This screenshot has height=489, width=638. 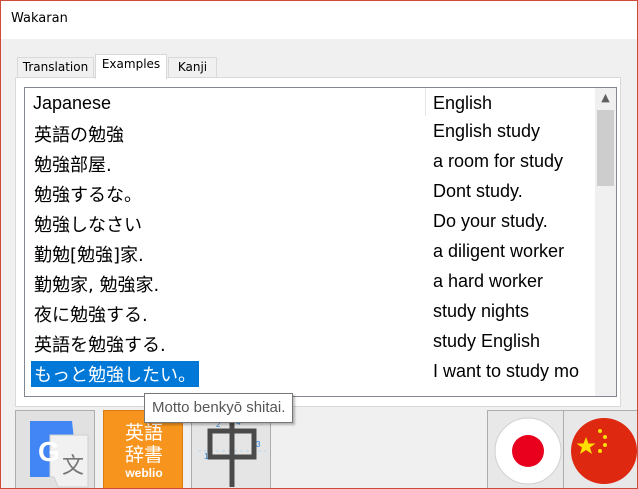 What do you see at coordinates (144, 433) in the screenshot?
I see `weblio-line1: 英語` at bounding box center [144, 433].